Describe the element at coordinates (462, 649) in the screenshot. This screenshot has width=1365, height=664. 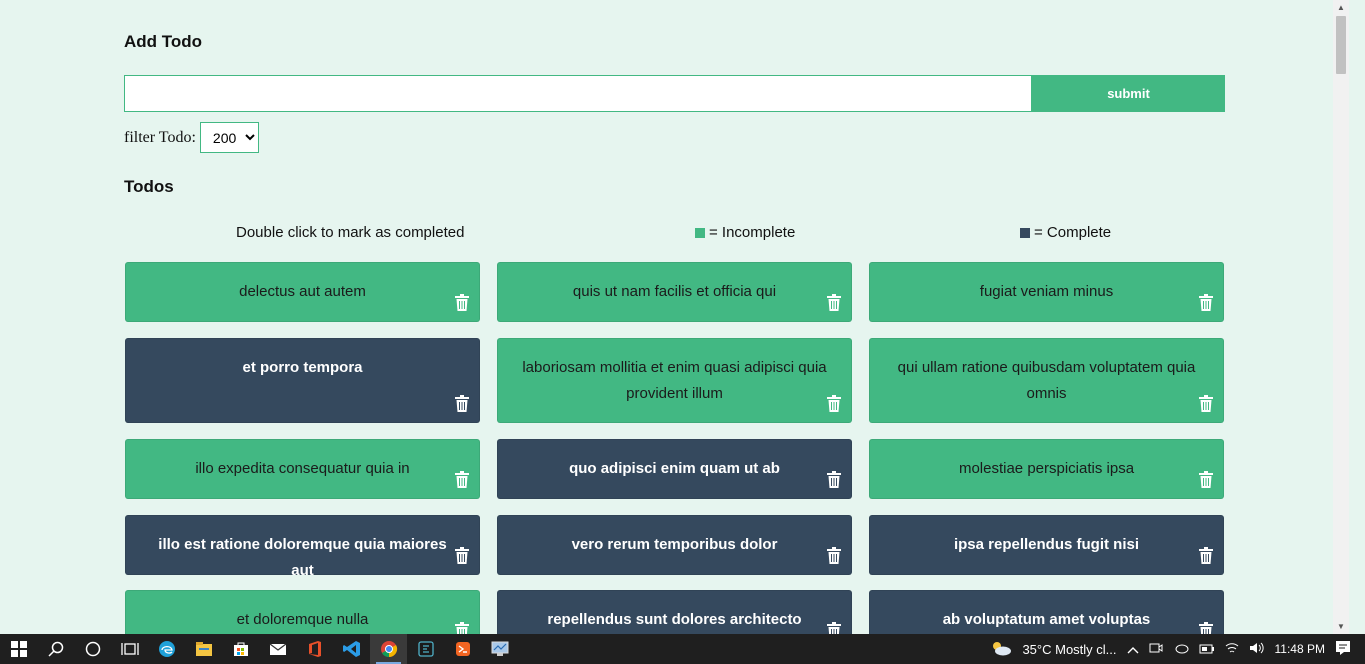
I see `app-icon` at that location.